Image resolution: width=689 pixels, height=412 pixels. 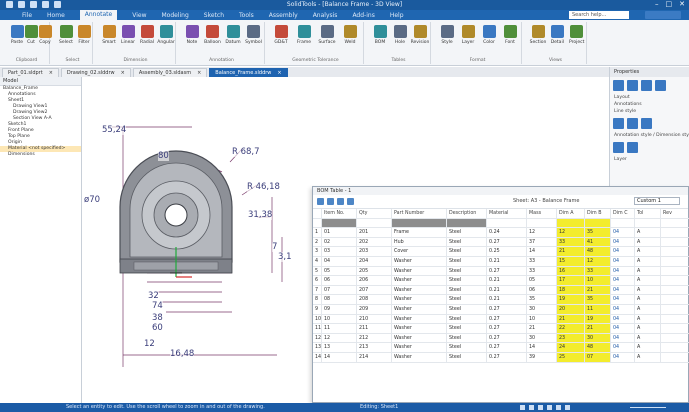 I want to click on delete-row-icon, so click(x=330, y=201).